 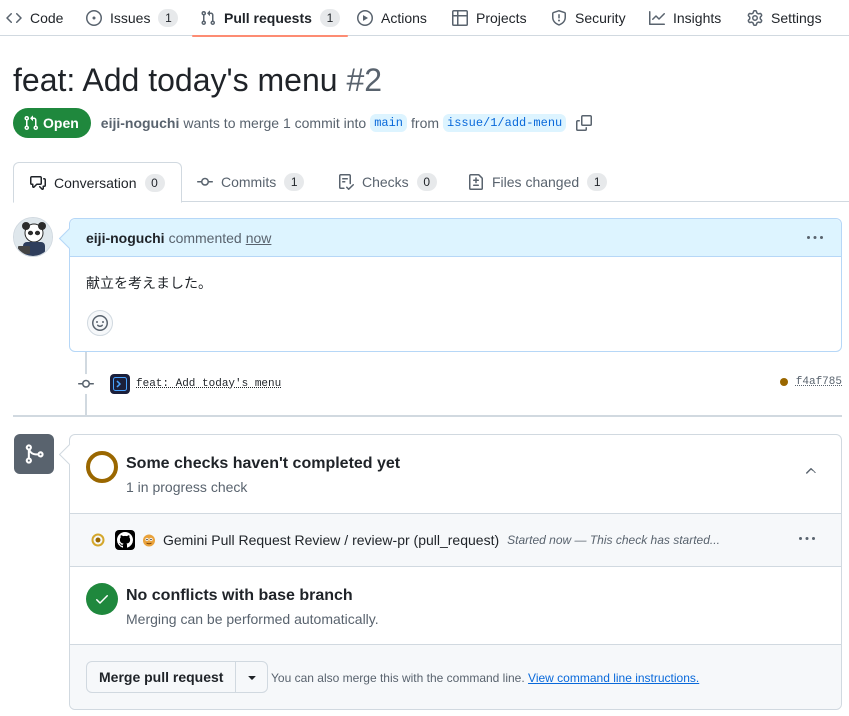 I want to click on chevron-up-icon, so click(x=811, y=471).